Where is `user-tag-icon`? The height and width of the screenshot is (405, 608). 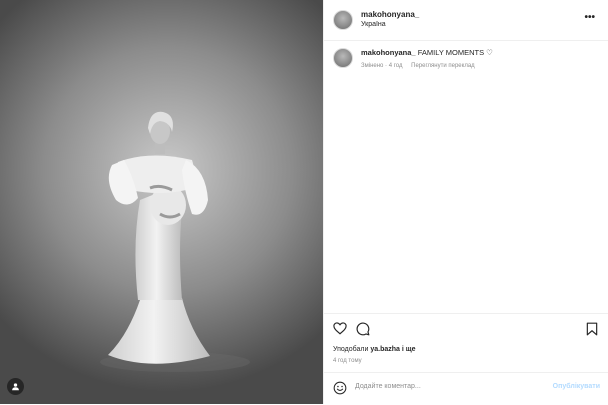 user-tag-icon is located at coordinates (15, 387).